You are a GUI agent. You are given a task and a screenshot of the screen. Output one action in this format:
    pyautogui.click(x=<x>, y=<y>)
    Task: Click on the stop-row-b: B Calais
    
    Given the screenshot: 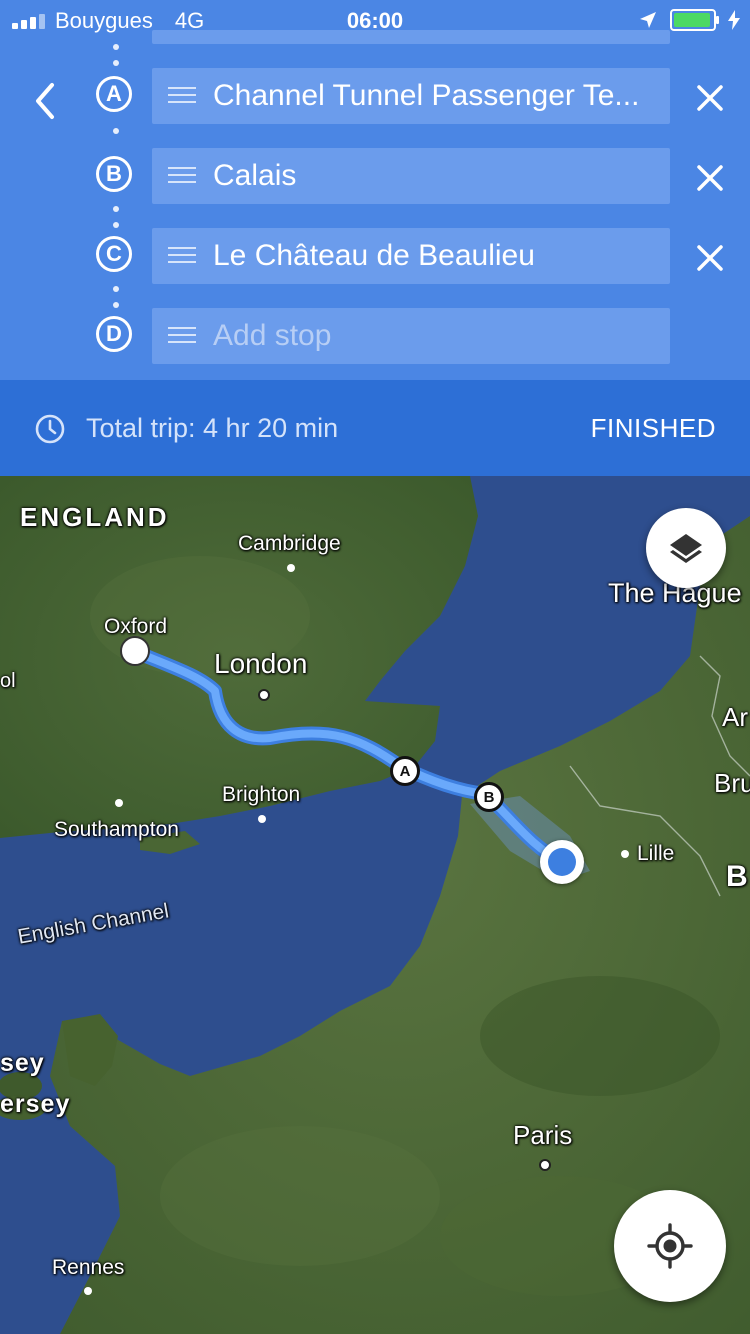 What is the action you would take?
    pyautogui.click(x=375, y=176)
    